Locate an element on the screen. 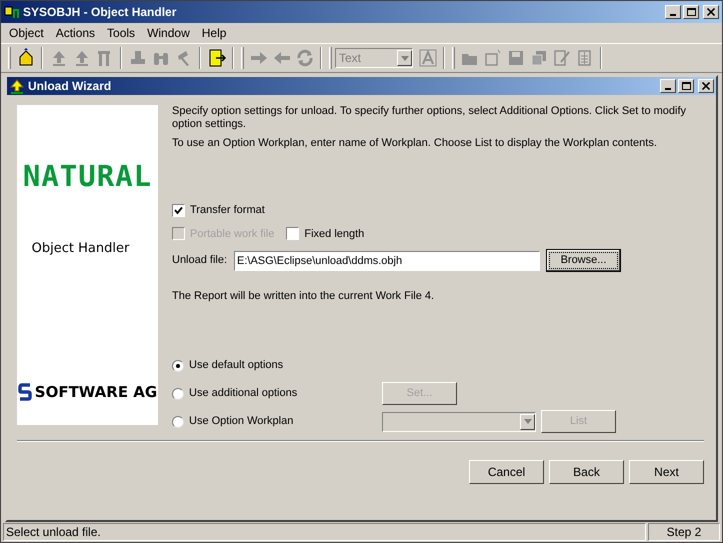  intro-text: To use an Option Workplan, enter name of Workplan. Choose List to display the Workplan contents. is located at coordinates (415, 143).